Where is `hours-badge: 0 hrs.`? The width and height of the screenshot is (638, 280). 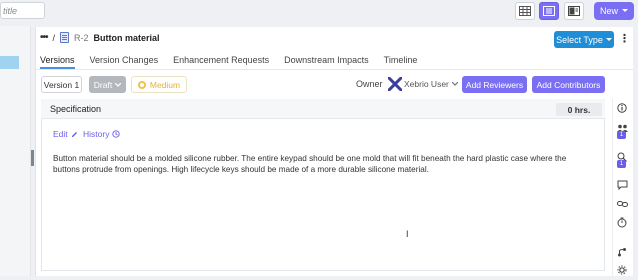 hours-badge: 0 hrs. is located at coordinates (579, 109).